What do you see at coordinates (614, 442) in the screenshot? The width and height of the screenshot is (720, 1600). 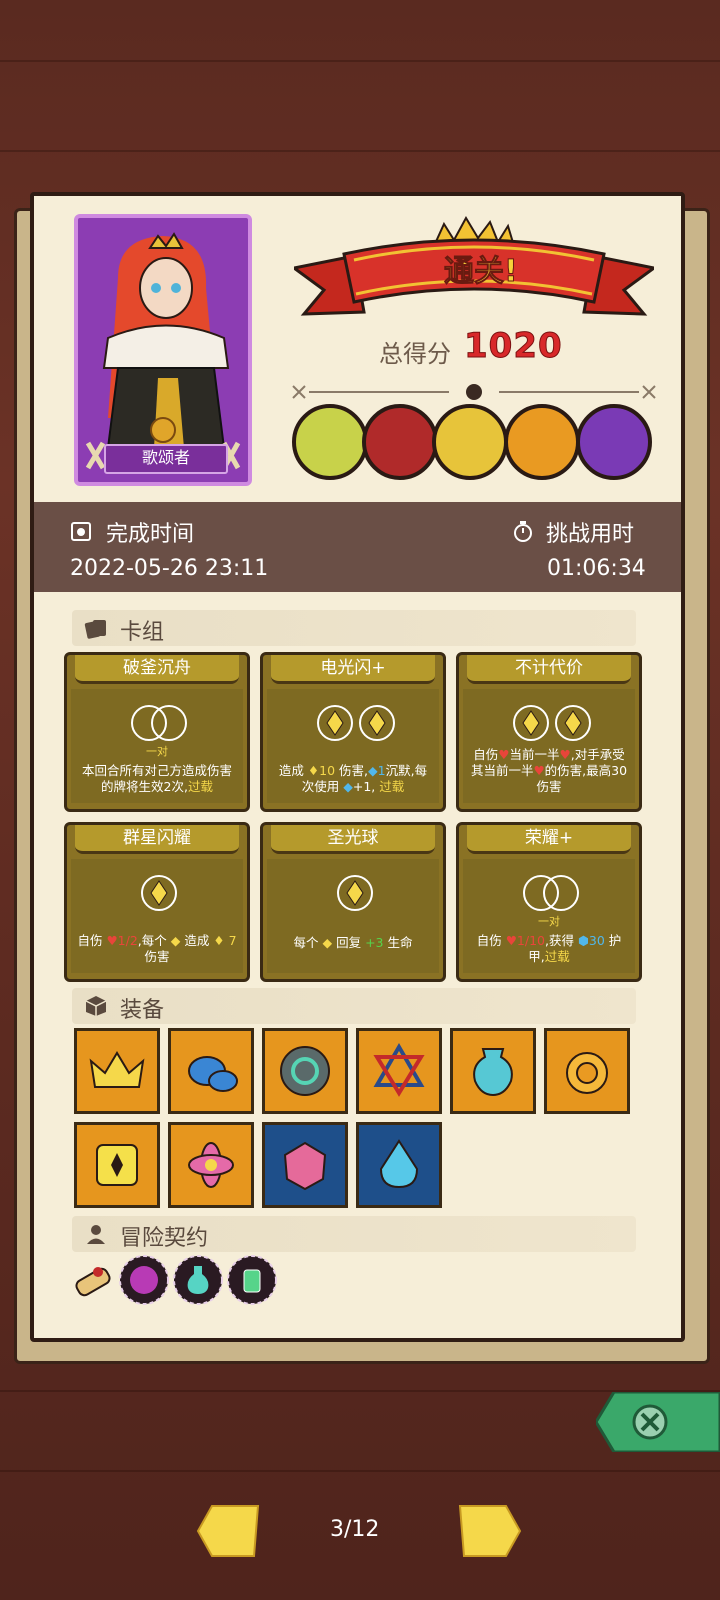 I see `shadow-horned-boss-icon` at bounding box center [614, 442].